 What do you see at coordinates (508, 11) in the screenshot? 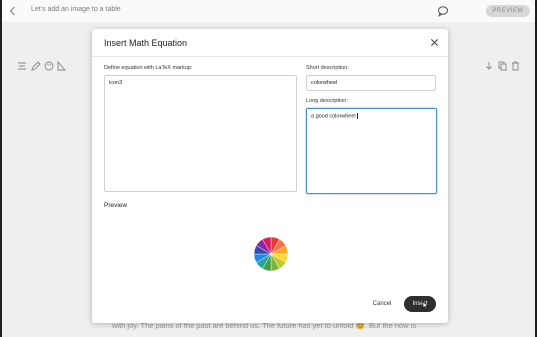
I see `preview-button: PREVIEW` at bounding box center [508, 11].